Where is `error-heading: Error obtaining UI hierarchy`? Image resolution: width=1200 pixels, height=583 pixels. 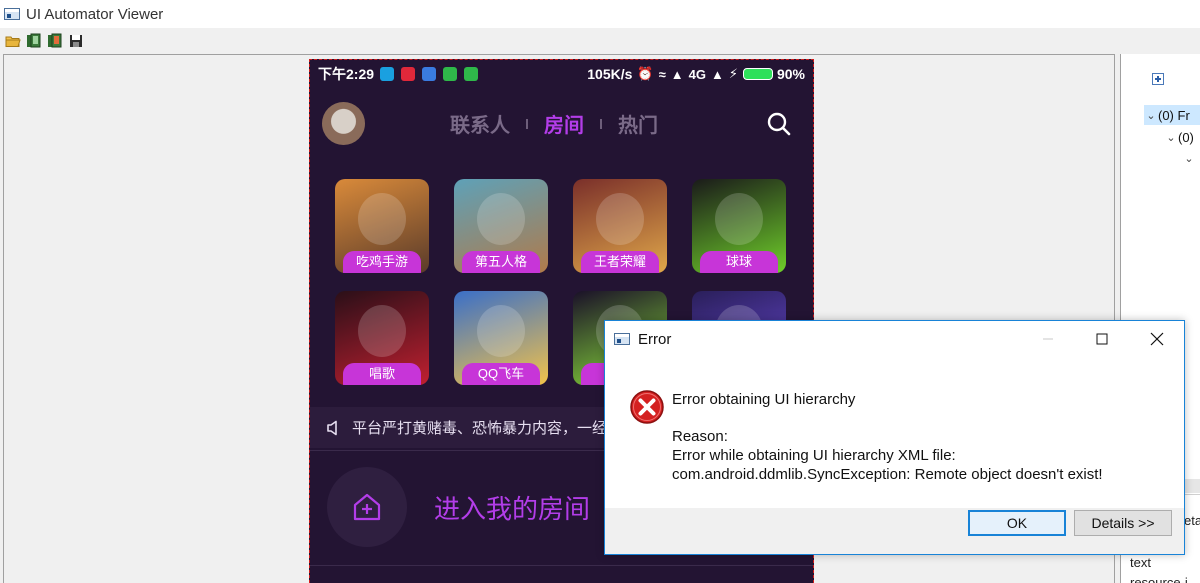
error-heading: Error obtaining UI hierarchy is located at coordinates (764, 399).